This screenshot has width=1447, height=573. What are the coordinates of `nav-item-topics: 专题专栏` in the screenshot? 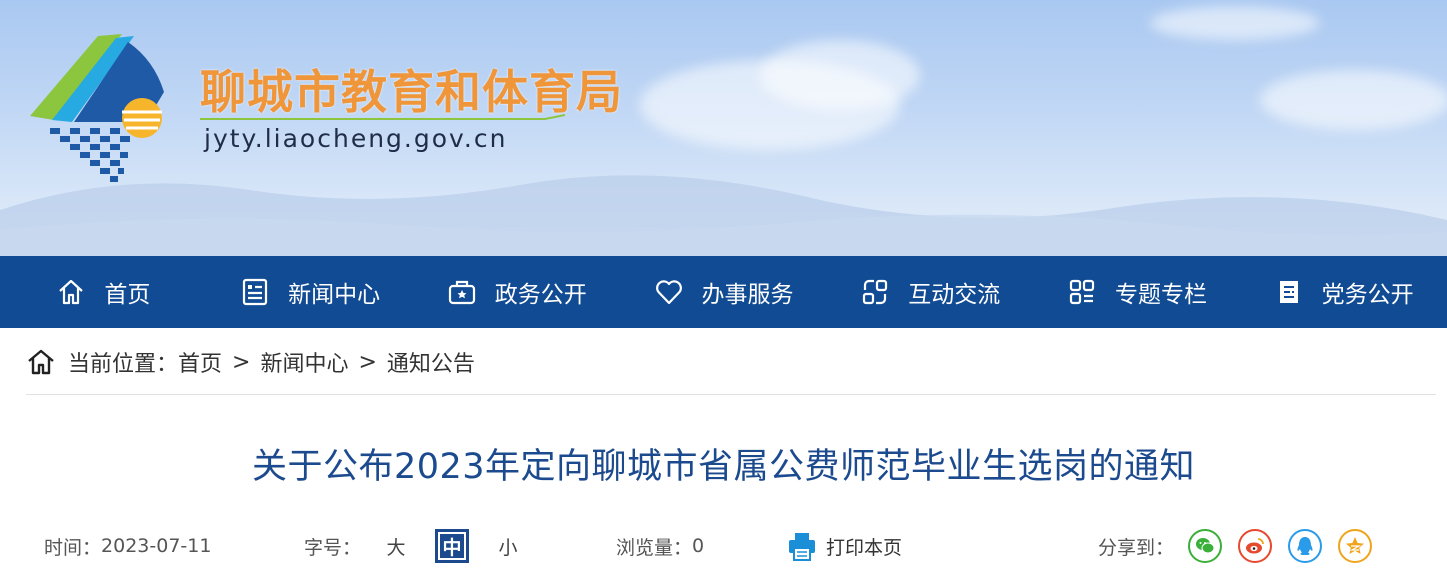 It's located at (1137, 292).